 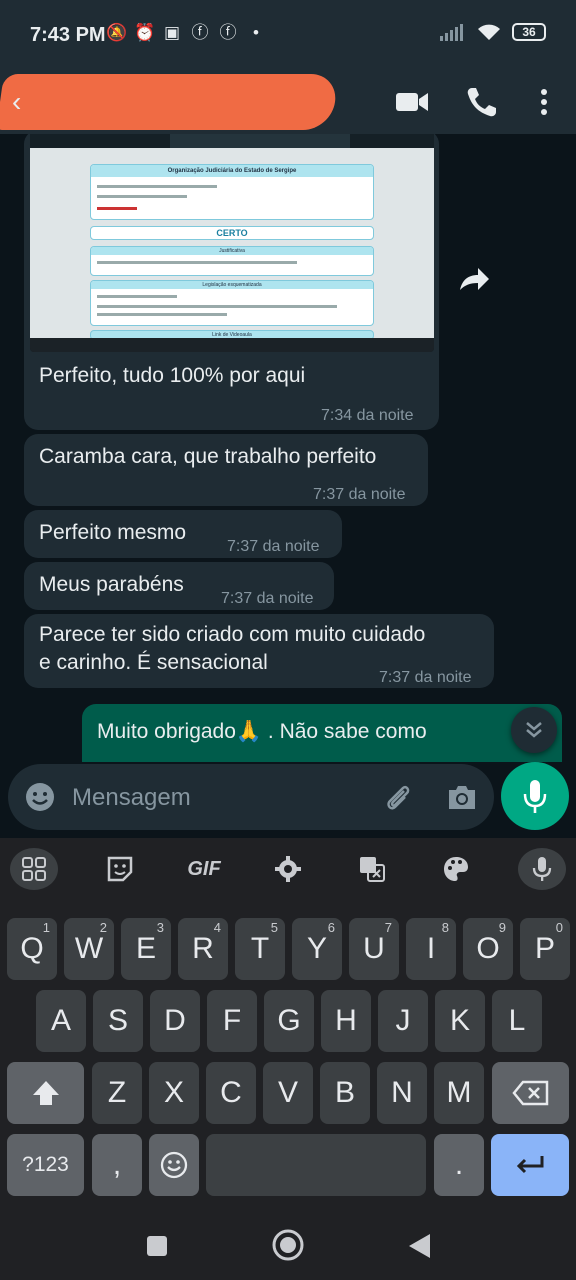 I want to click on image-text-line, so click(x=162, y=314).